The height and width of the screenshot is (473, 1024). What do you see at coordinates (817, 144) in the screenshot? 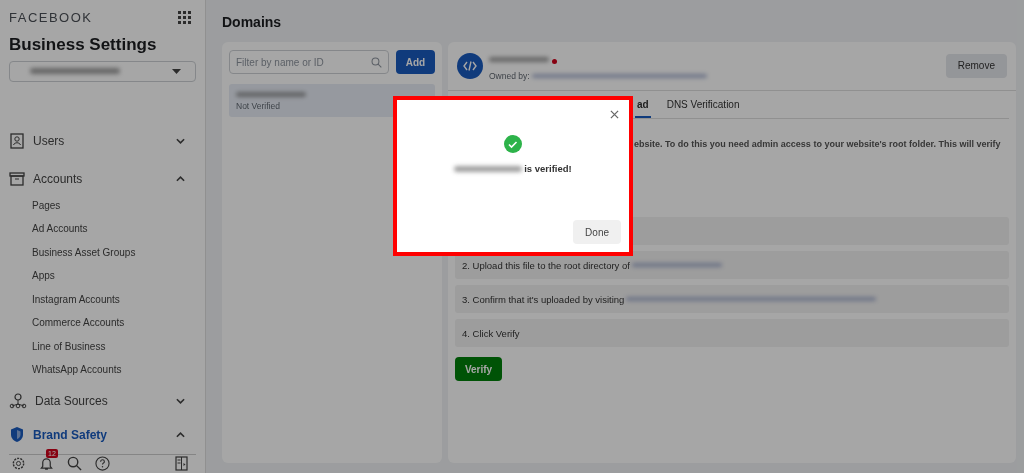
I see `instructions-text: ebsite. To do this you need admin access to your website's root folder. This will verify` at bounding box center [817, 144].